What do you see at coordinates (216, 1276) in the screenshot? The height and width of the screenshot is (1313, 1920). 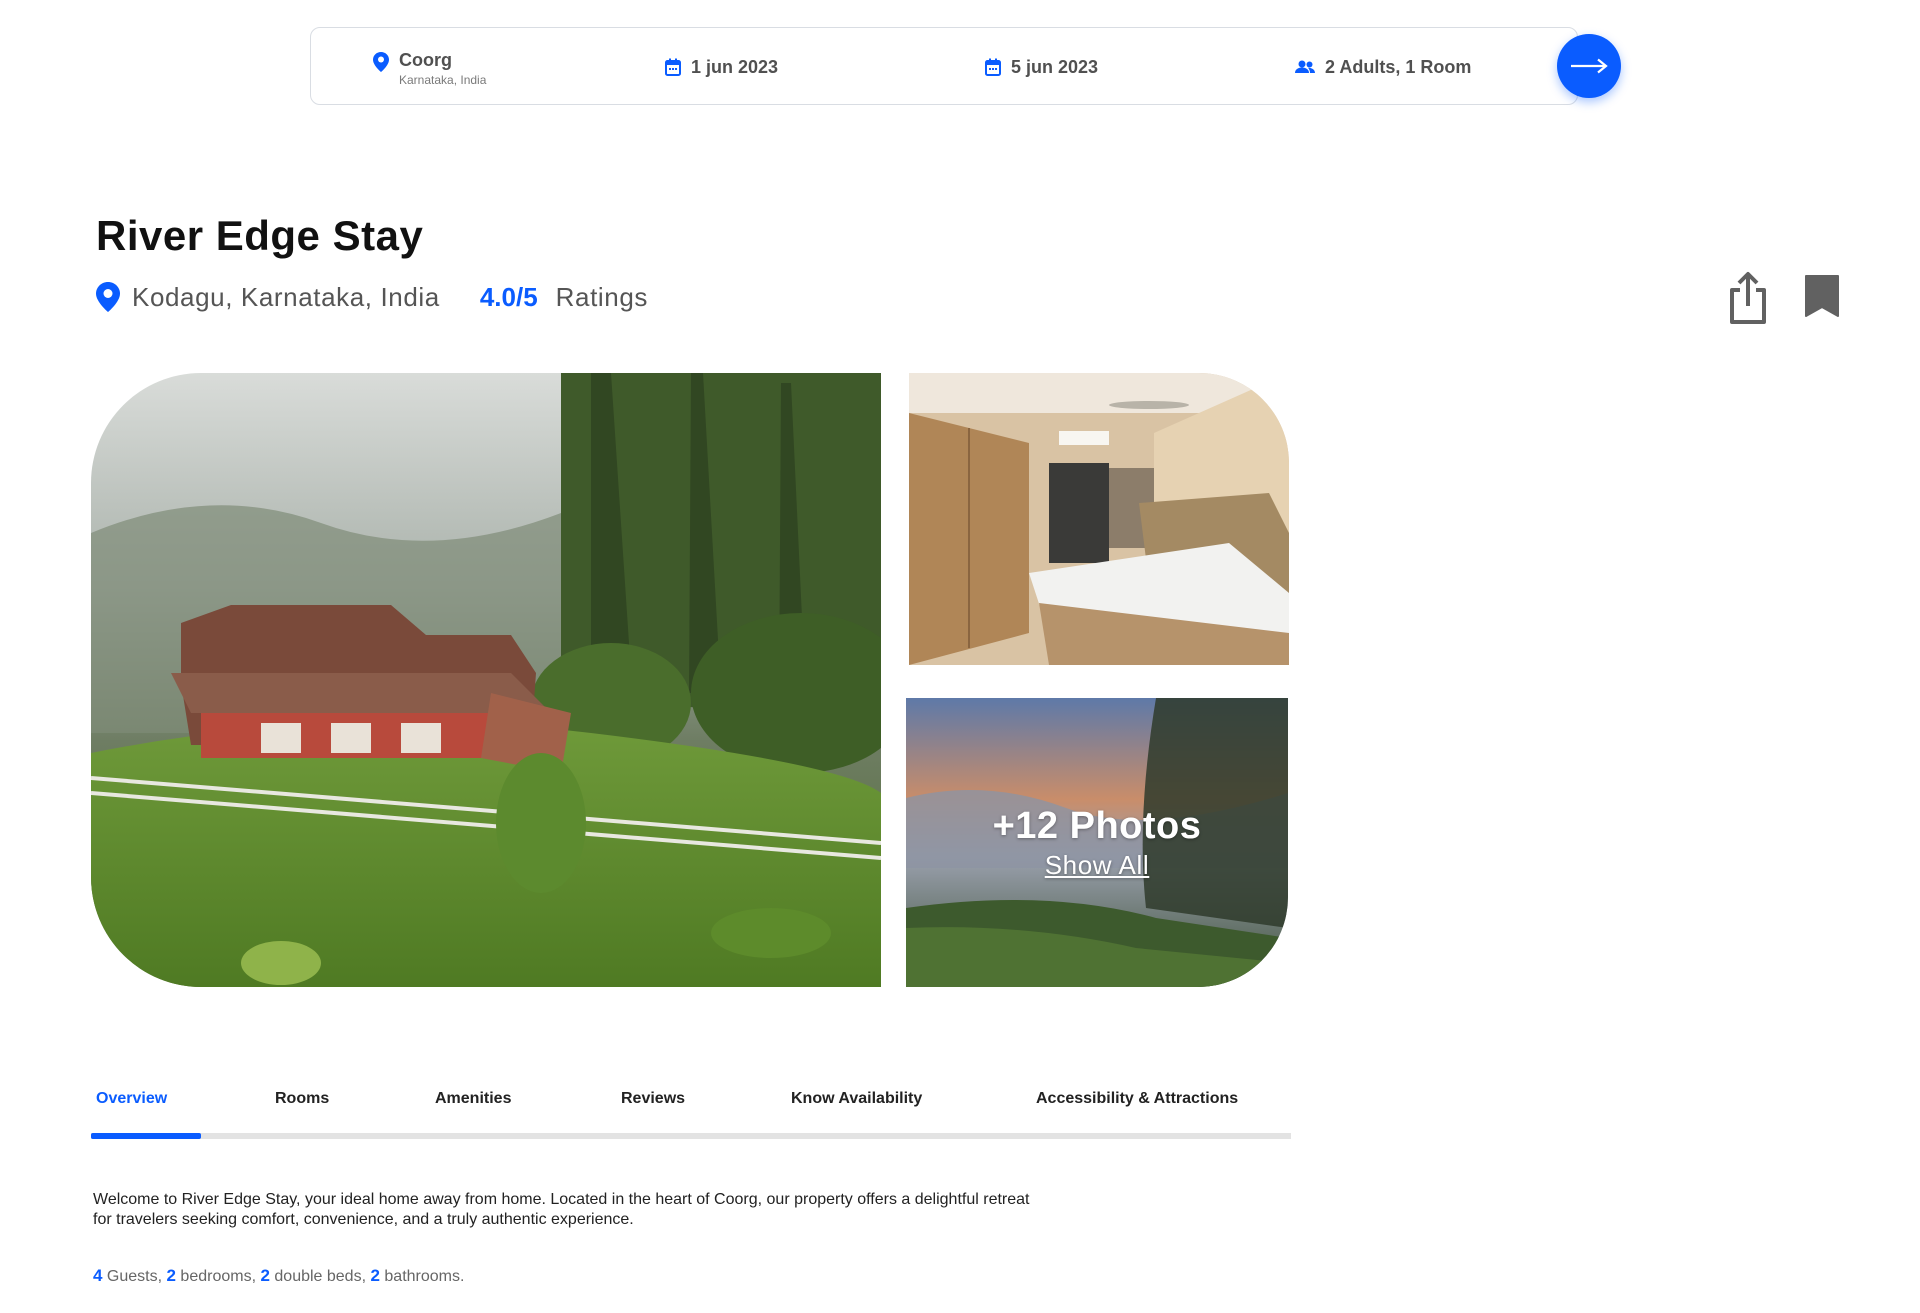 I see `bedrooms-label: bedrooms` at bounding box center [216, 1276].